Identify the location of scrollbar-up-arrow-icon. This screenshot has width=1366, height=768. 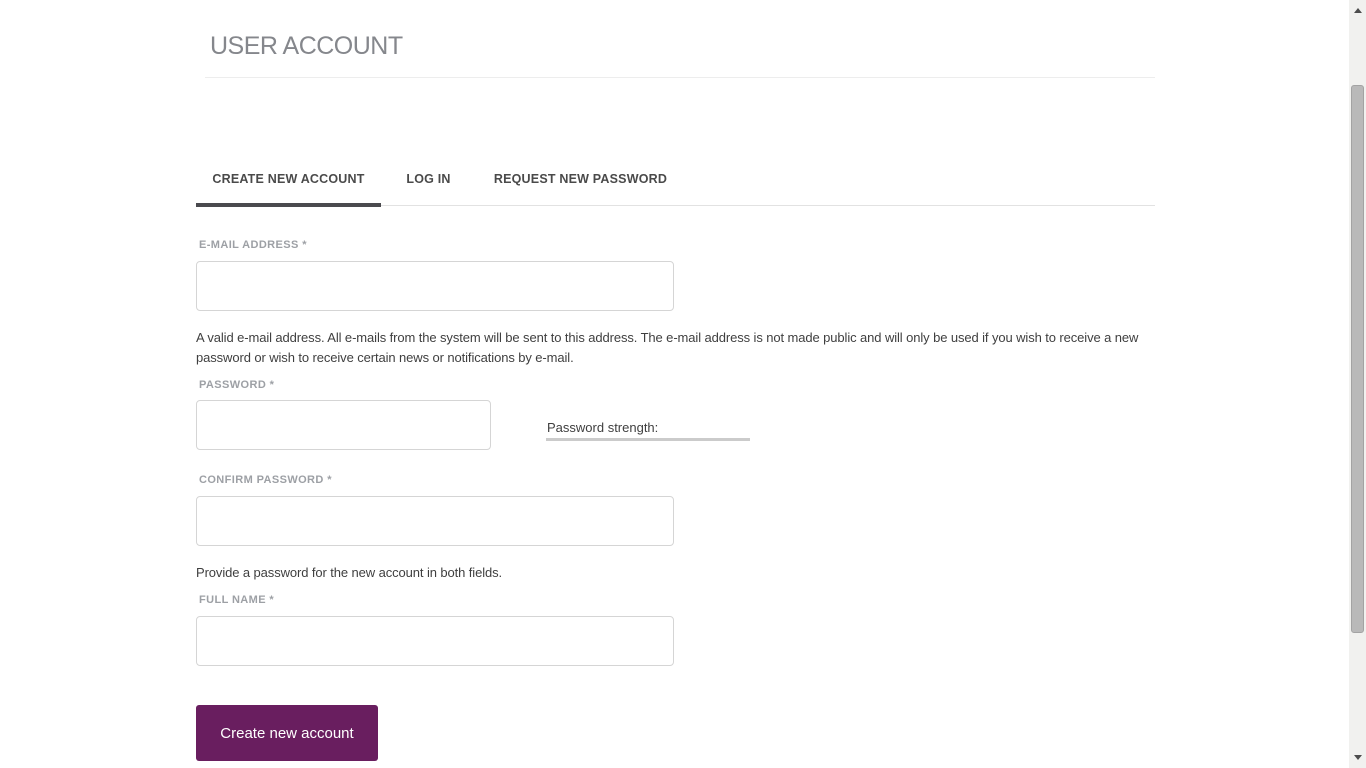
(1357, 10).